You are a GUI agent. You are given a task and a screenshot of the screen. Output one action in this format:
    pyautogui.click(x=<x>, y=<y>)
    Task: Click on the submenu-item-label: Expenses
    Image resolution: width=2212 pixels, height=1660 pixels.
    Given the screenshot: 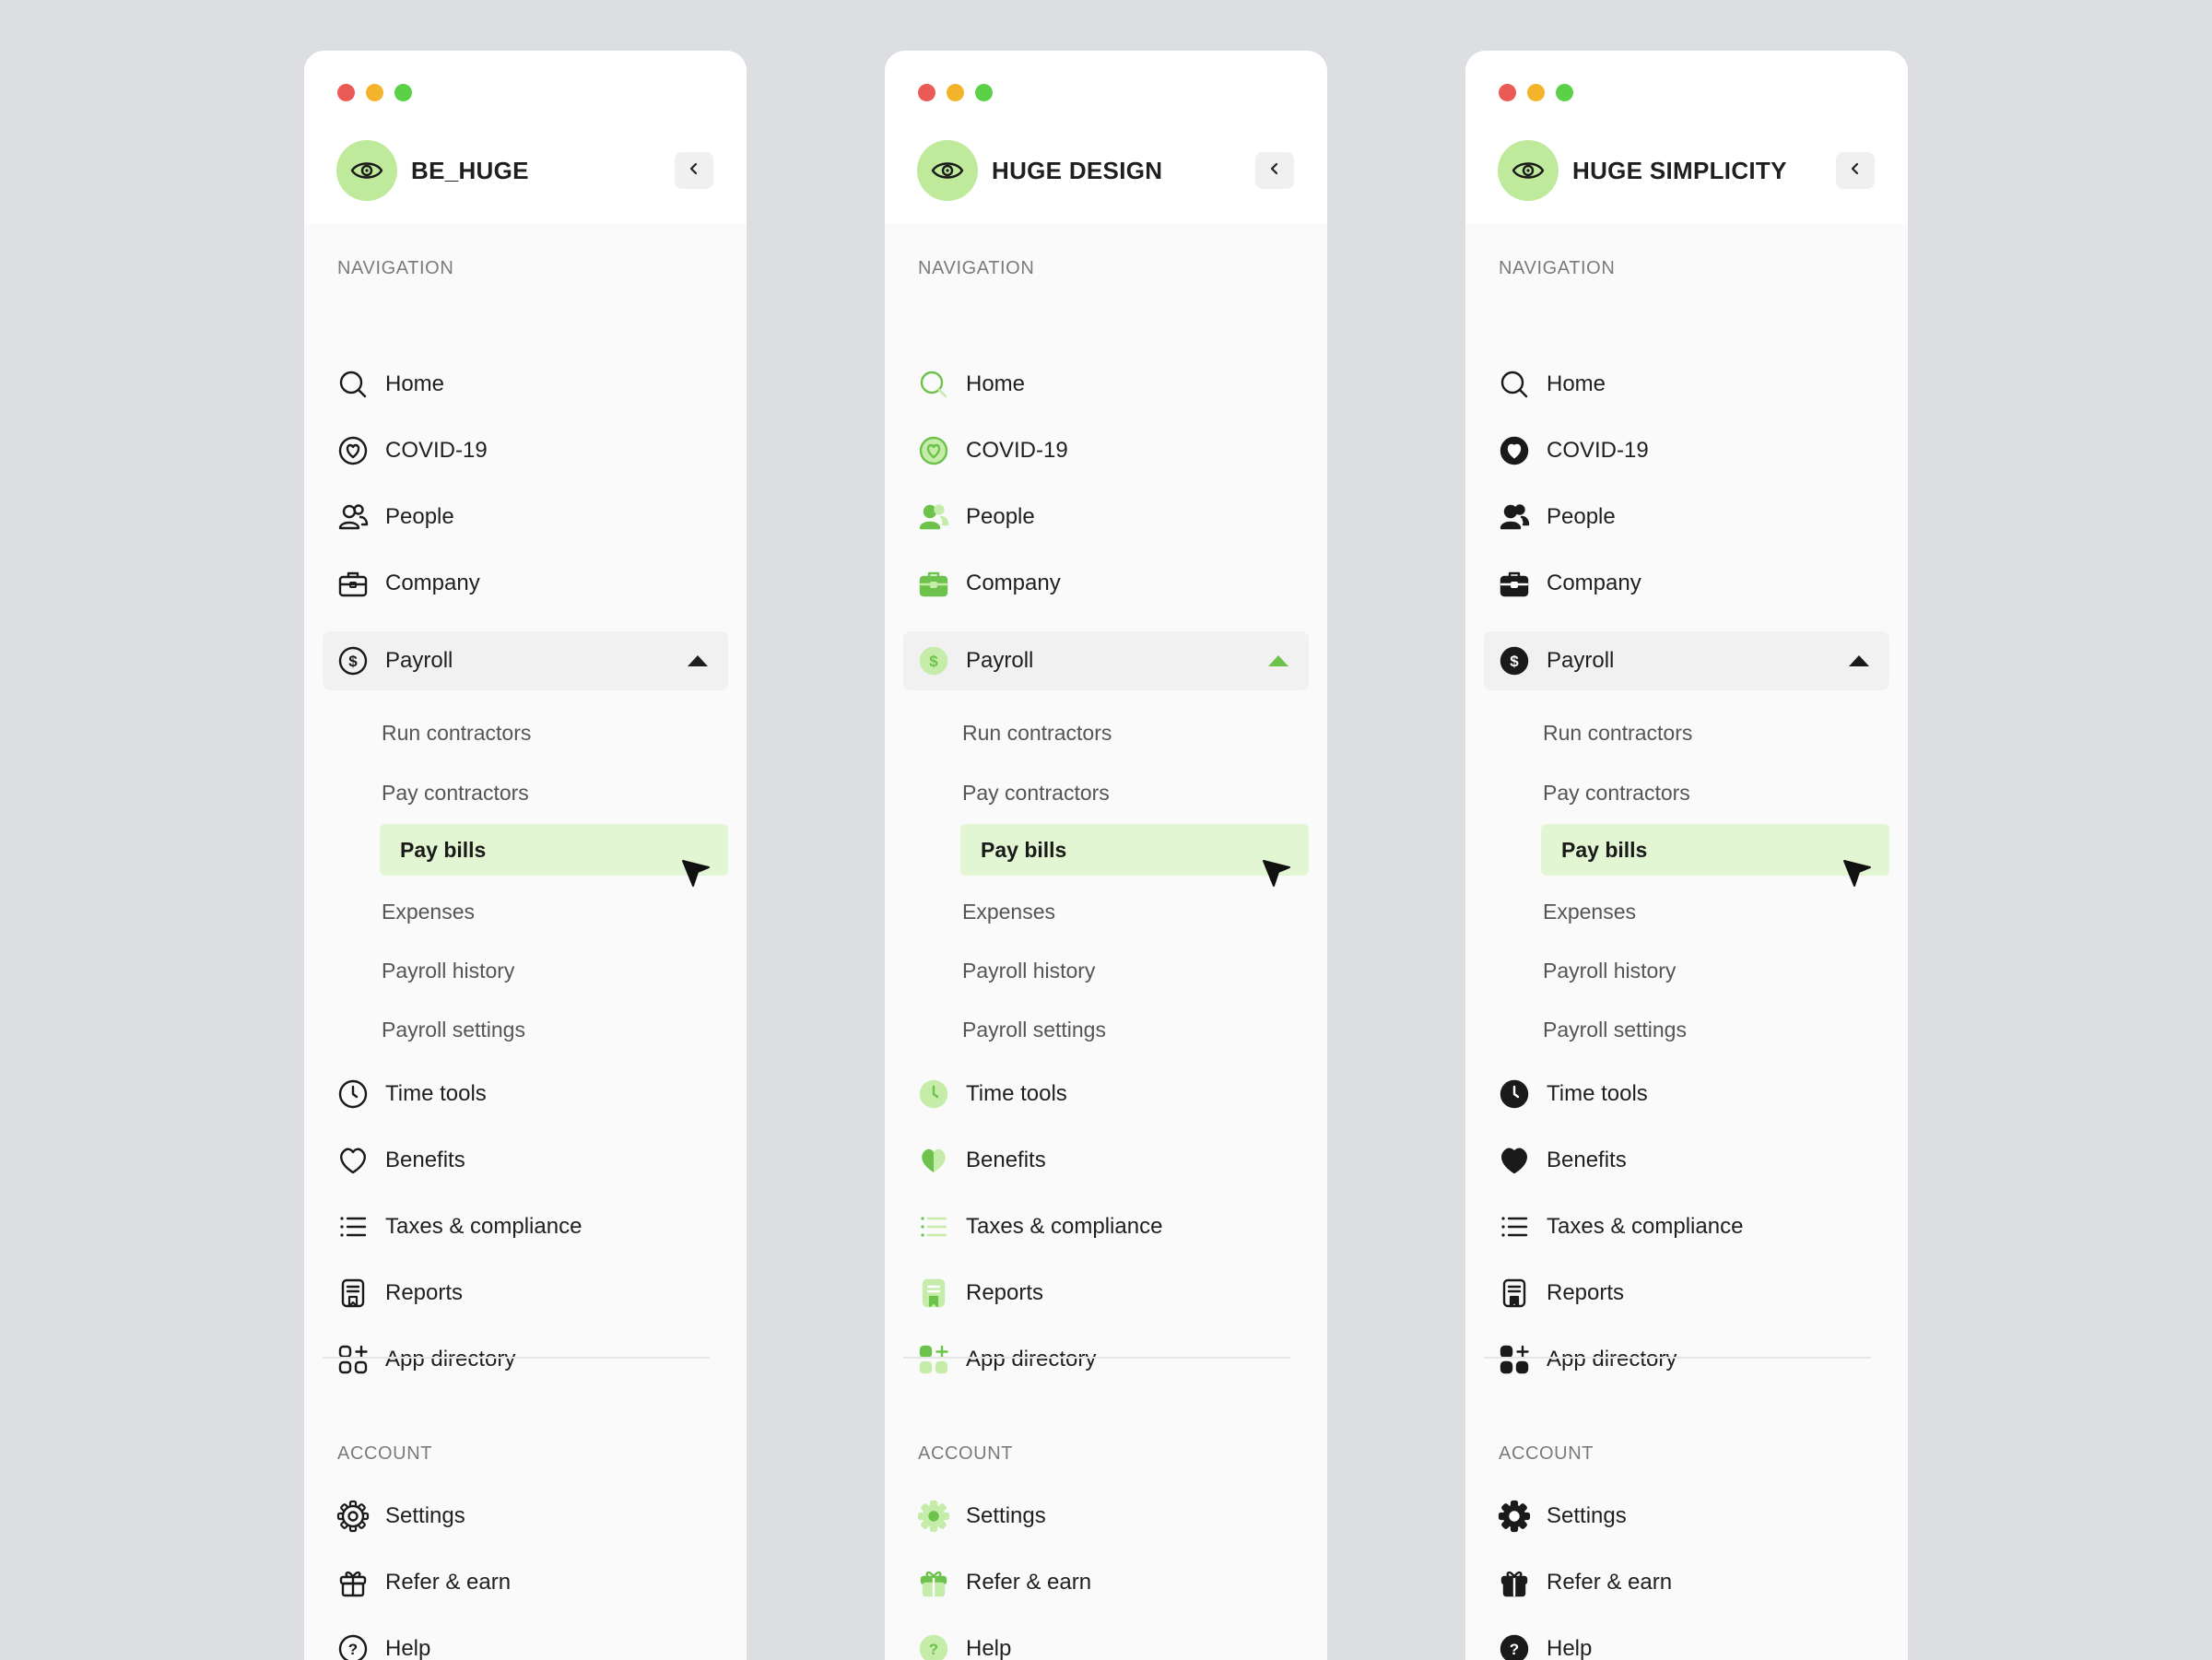 What is the action you would take?
    pyautogui.click(x=429, y=912)
    